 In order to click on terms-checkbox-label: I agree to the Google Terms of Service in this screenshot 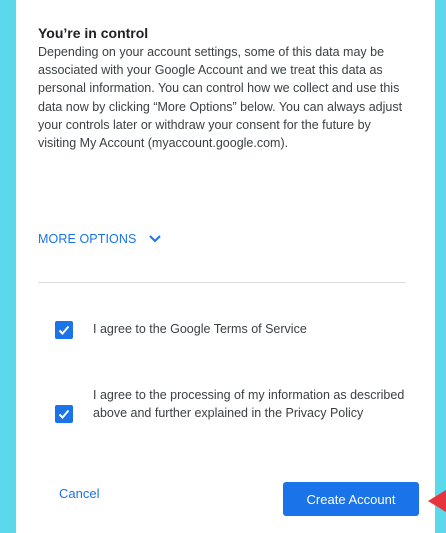, I will do `click(200, 329)`.